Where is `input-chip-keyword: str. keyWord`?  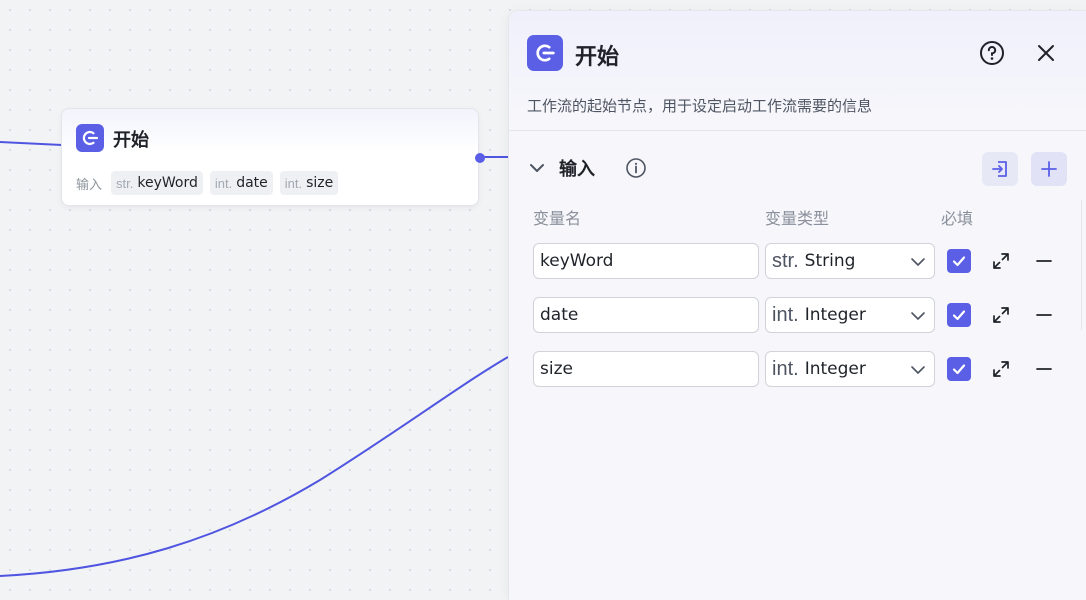 input-chip-keyword: str. keyWord is located at coordinates (157, 183).